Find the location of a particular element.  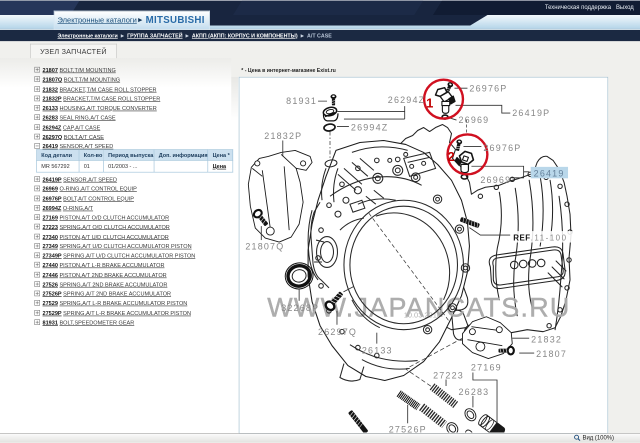

svg-text: 1 is located at coordinates (429, 103).